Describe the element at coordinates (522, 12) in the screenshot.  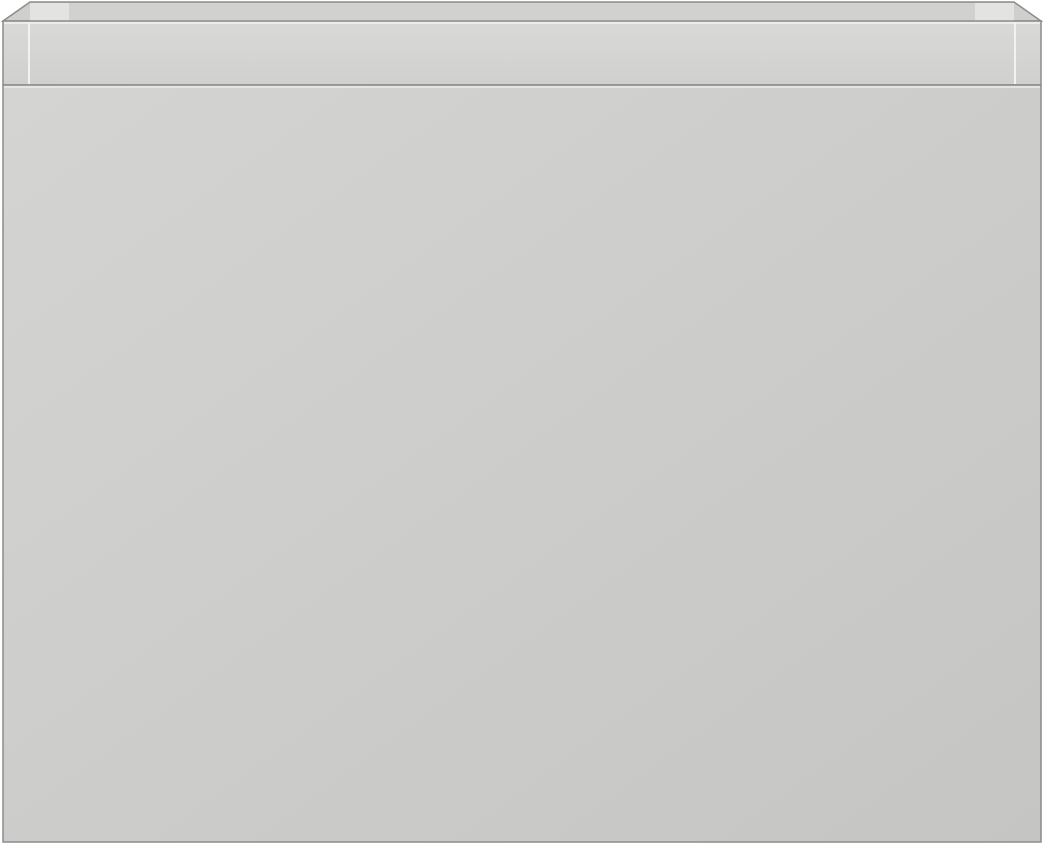
I see `drawer-inner-back-wall` at that location.